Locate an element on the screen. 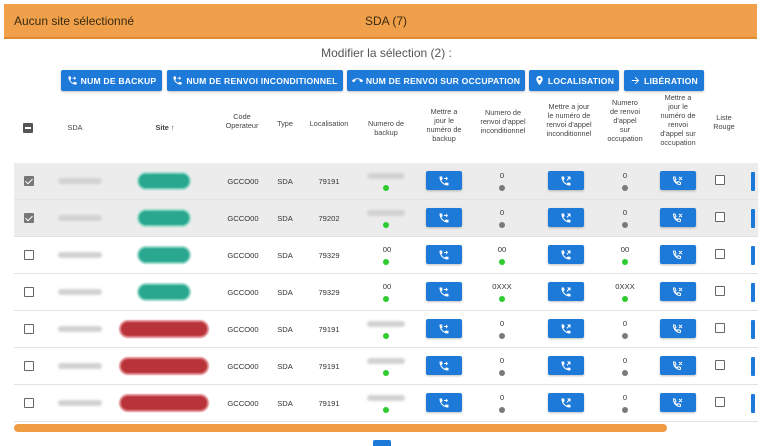 Image resolution: width=773 pixels, height=446 pixels. header-line: numéro de is located at coordinates (444, 129).